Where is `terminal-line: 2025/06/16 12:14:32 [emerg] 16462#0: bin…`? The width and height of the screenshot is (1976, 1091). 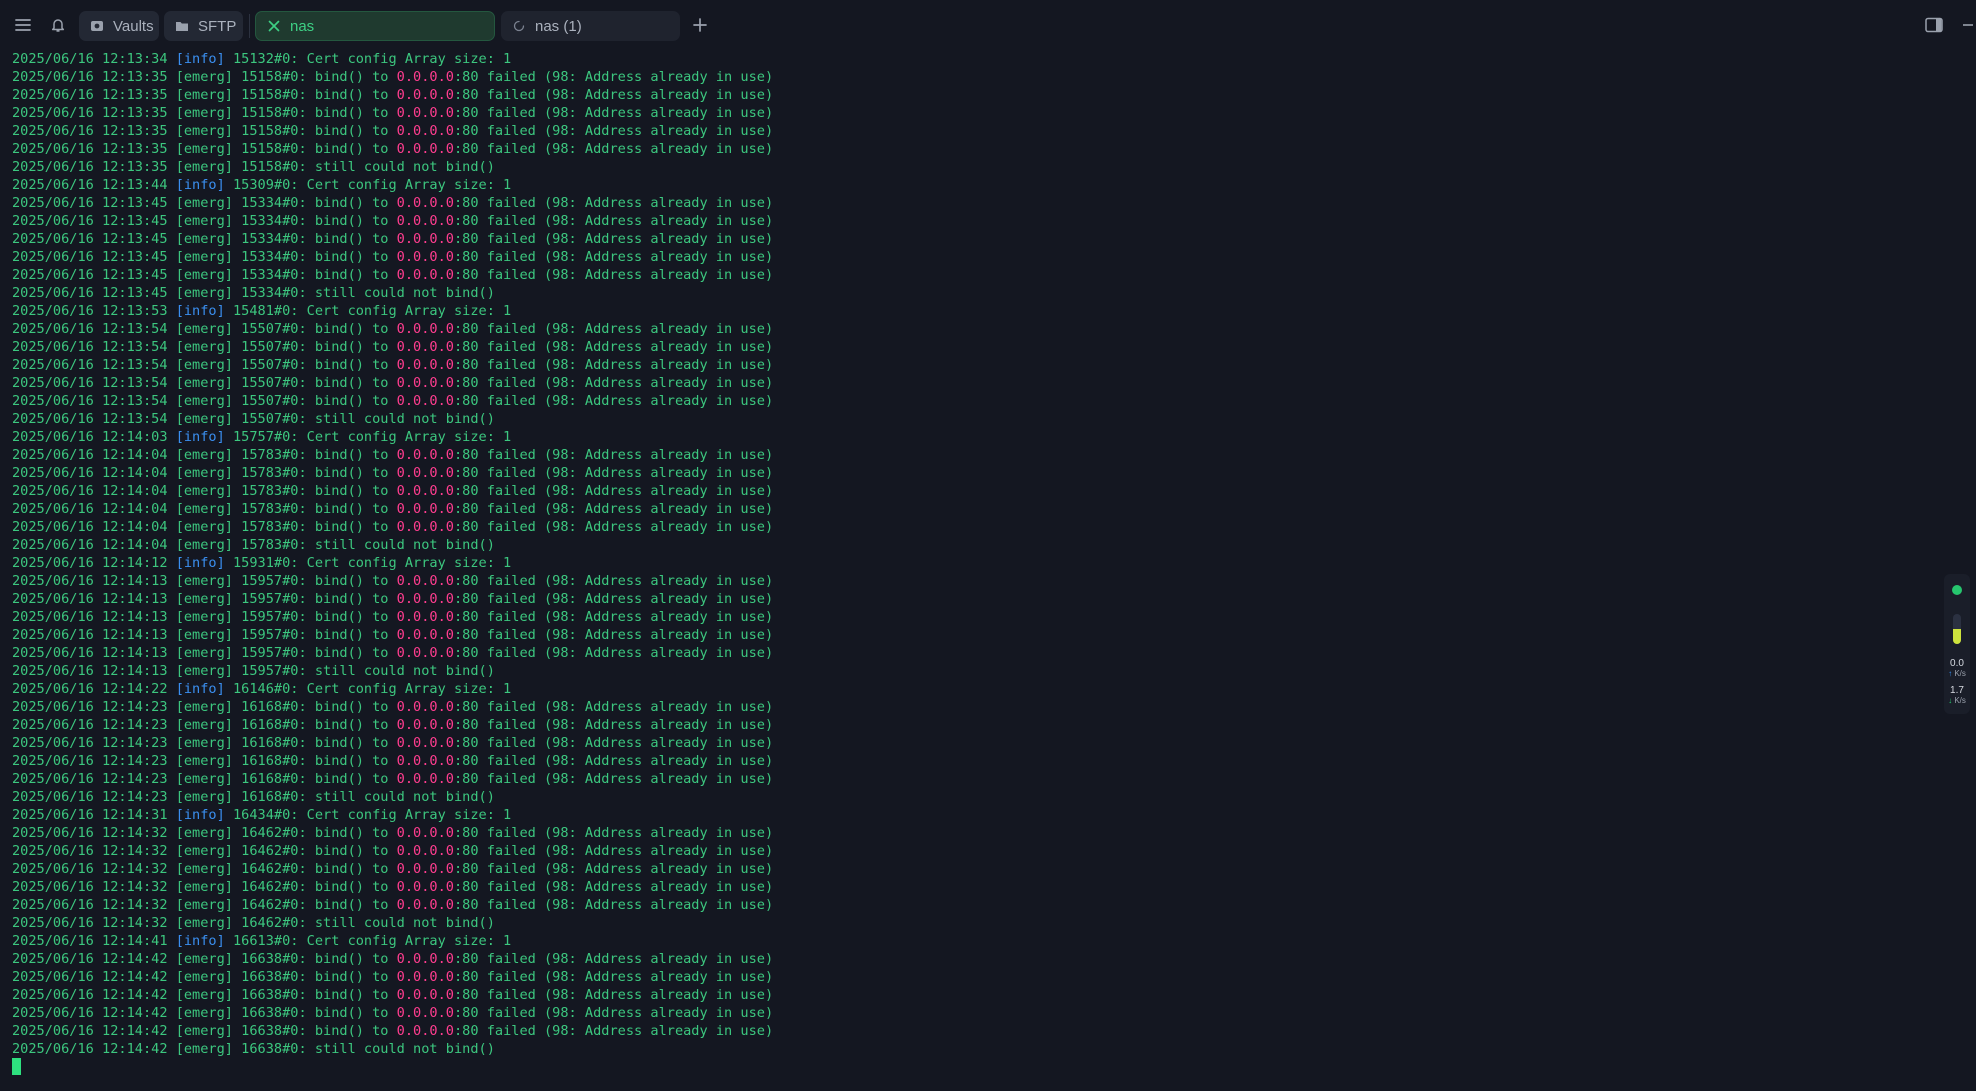 terminal-line: 2025/06/16 12:14:32 [emerg] 16462#0: bin… is located at coordinates (972, 887).